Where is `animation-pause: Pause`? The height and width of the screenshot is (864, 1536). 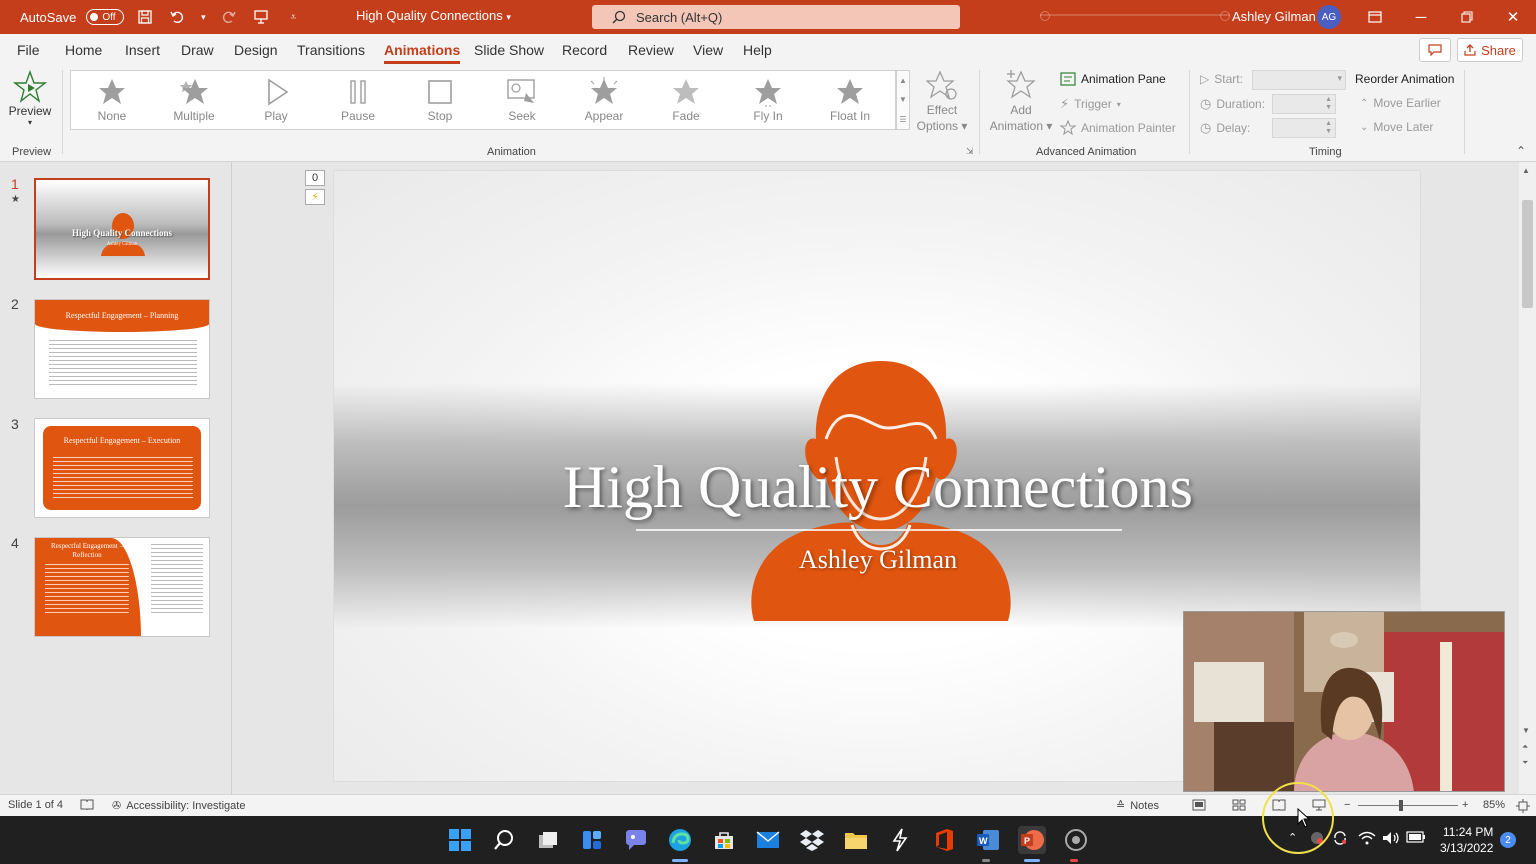
animation-pause: Pause is located at coordinates (358, 100).